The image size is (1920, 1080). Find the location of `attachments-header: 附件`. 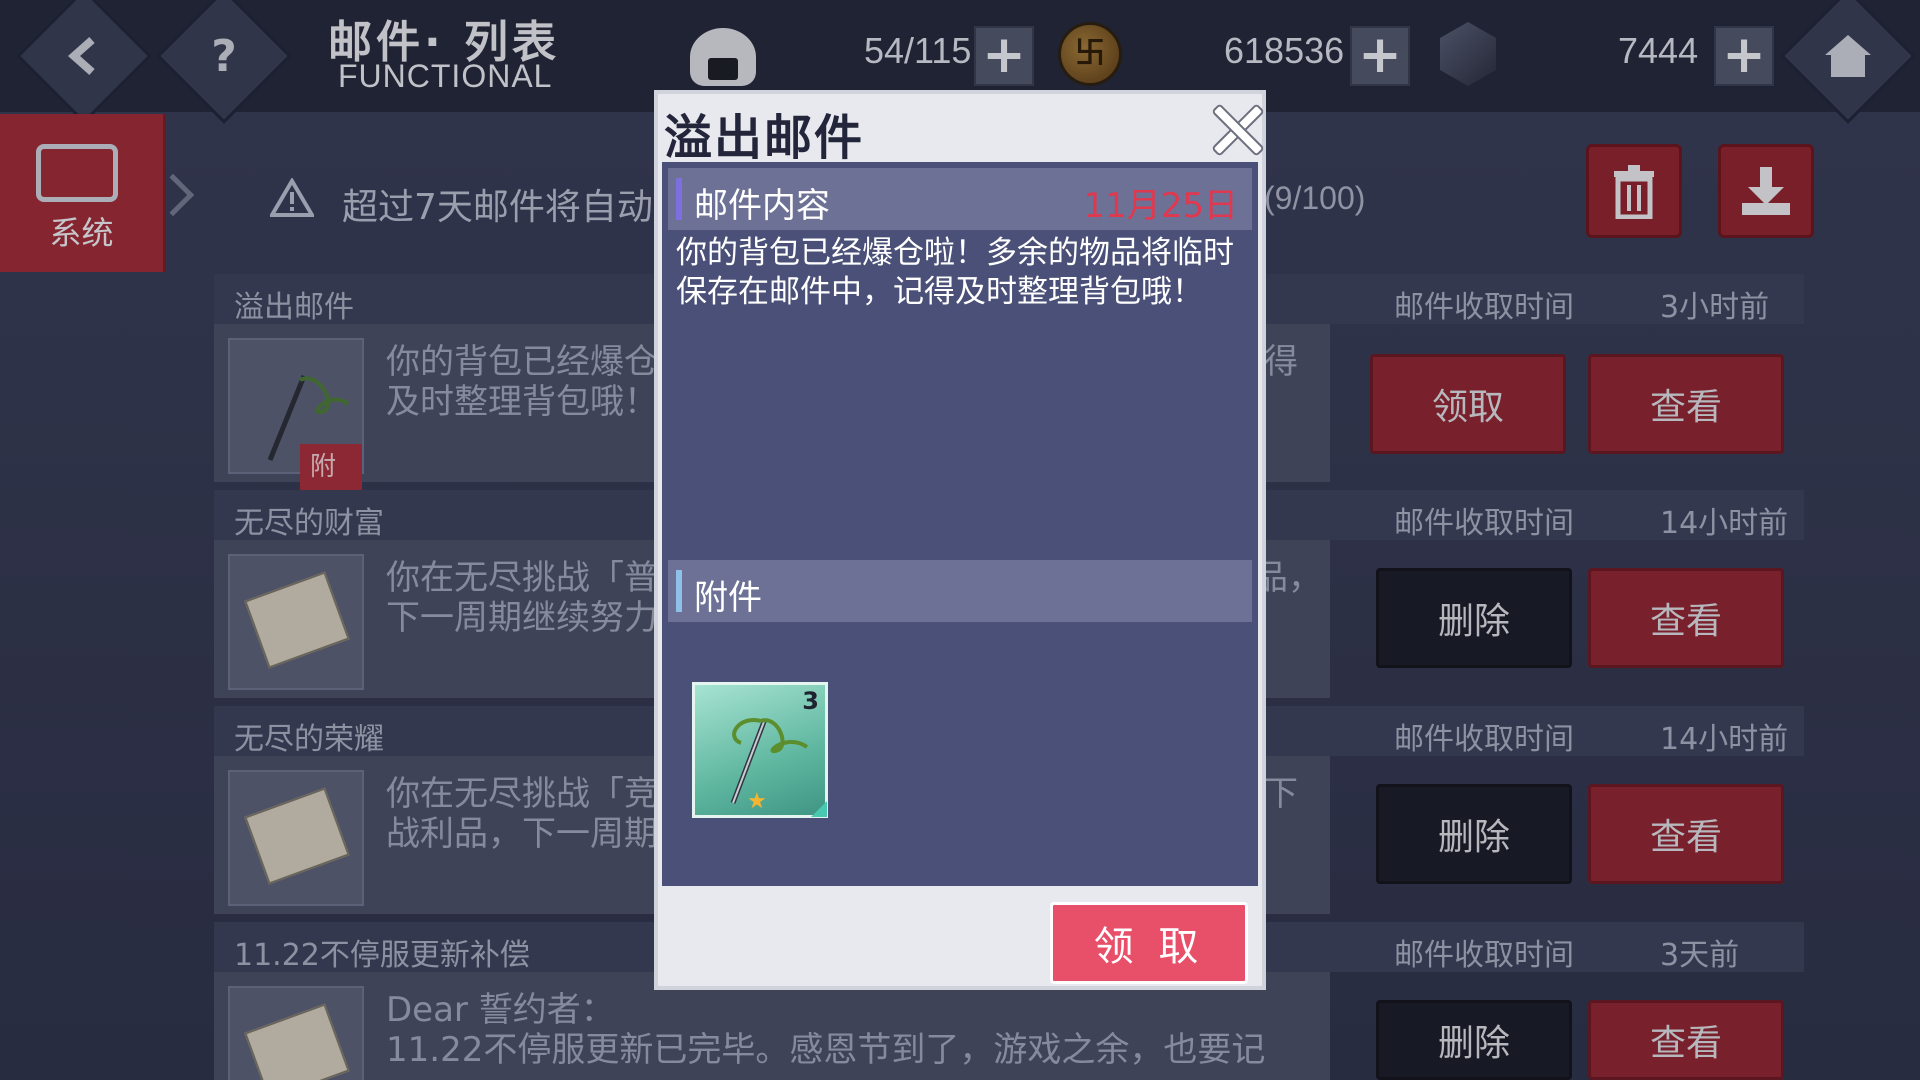

attachments-header: 附件 is located at coordinates (960, 591).